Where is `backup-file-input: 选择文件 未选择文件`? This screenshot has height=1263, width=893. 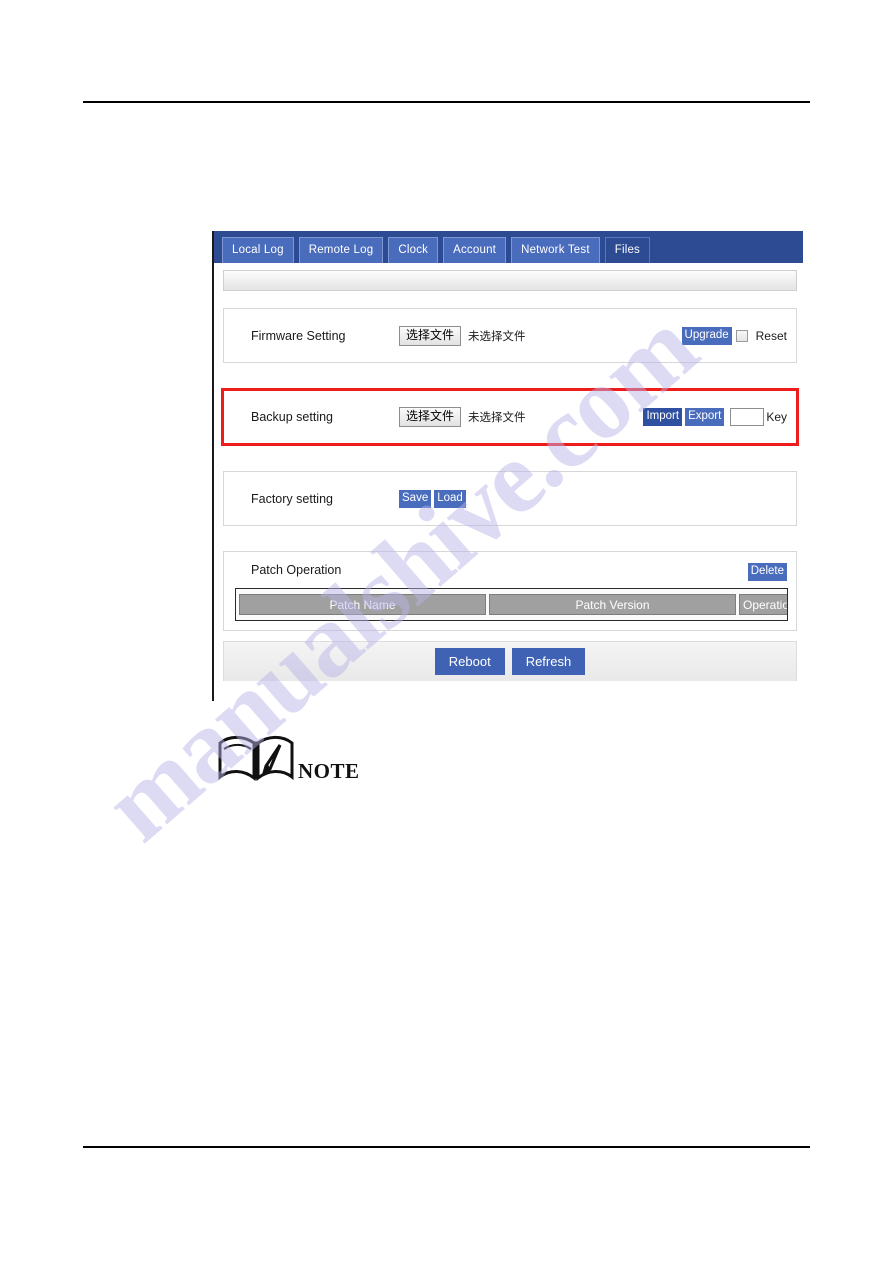
backup-file-input: 选择文件 未选择文件 is located at coordinates (462, 417).